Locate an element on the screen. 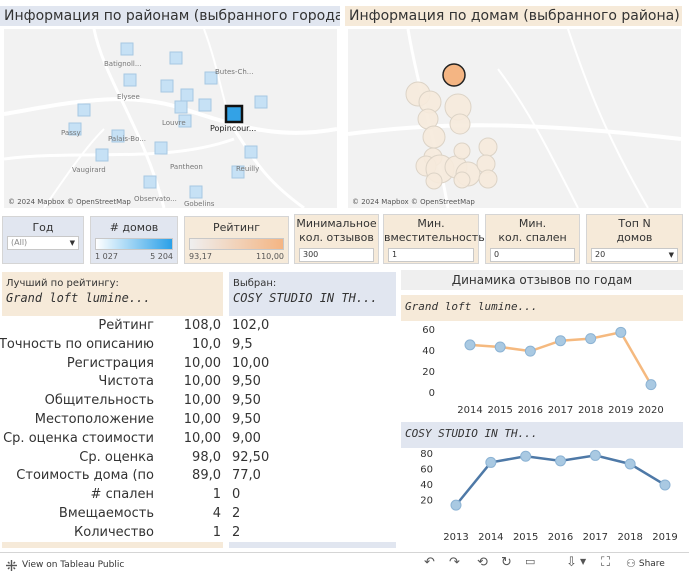  view-on-tableau-link: View on Tableau Public is located at coordinates (65, 565).